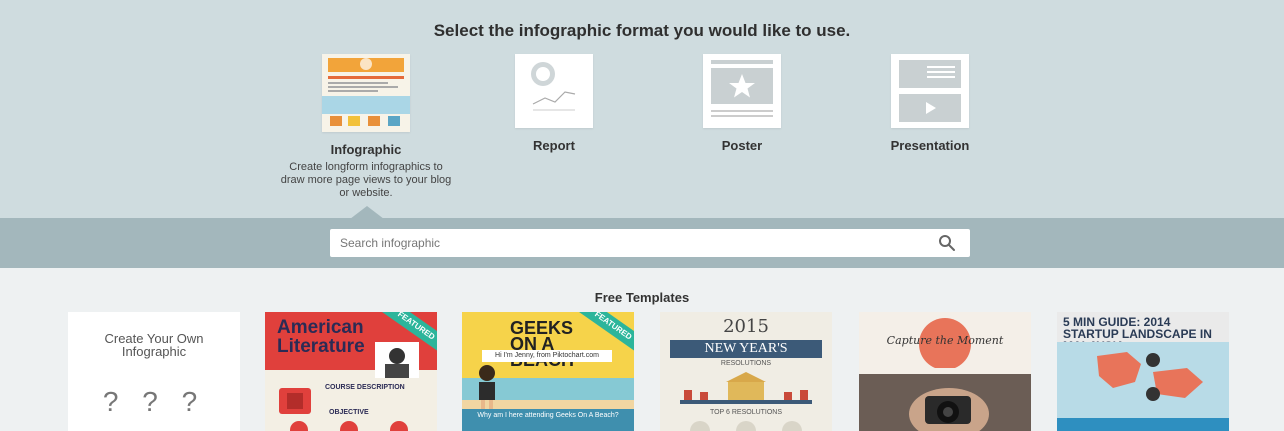 This screenshot has width=1284, height=431. What do you see at coordinates (742, 91) in the screenshot?
I see `poster-thumbnail` at bounding box center [742, 91].